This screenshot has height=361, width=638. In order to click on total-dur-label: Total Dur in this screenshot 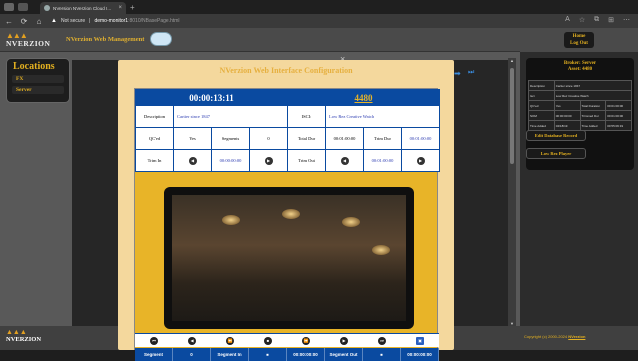, I will do `click(306, 138)`.